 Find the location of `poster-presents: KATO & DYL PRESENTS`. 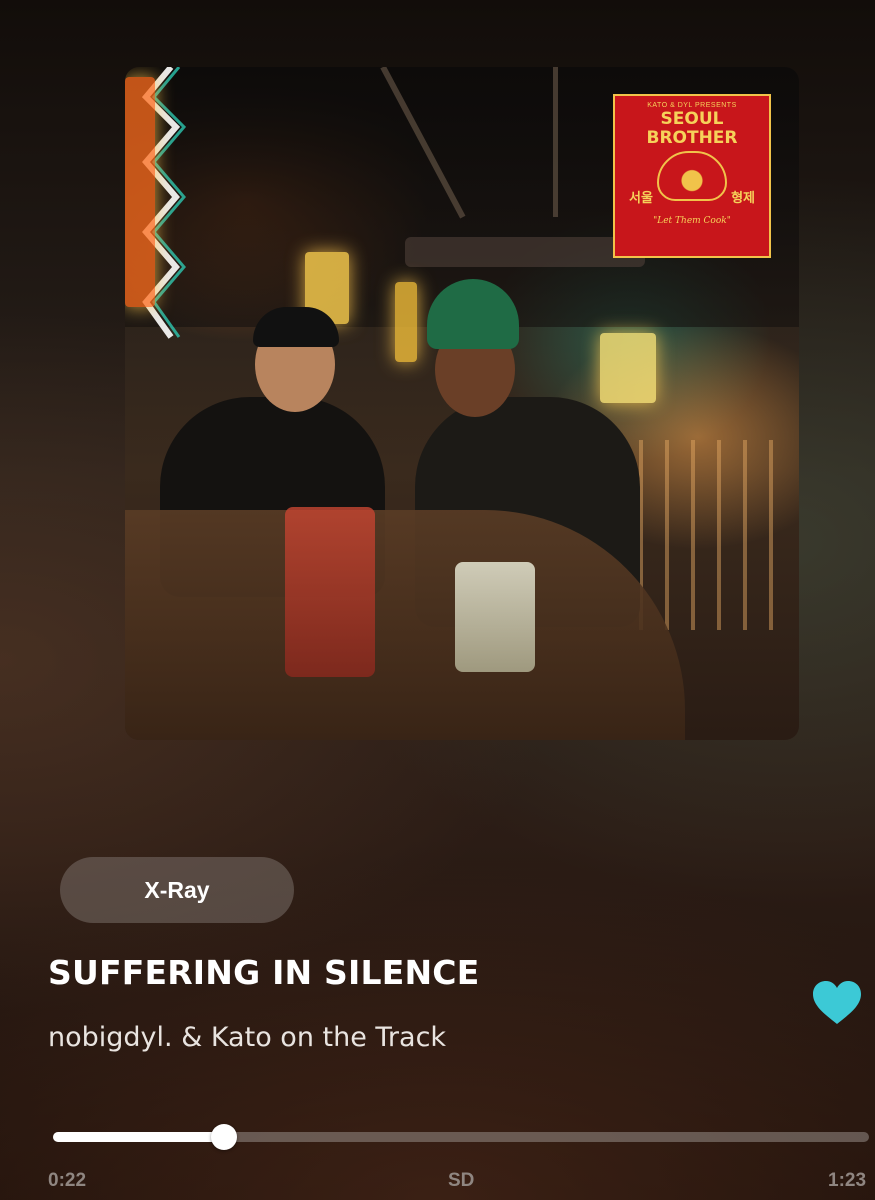

poster-presents: KATO & DYL PRESENTS is located at coordinates (692, 105).